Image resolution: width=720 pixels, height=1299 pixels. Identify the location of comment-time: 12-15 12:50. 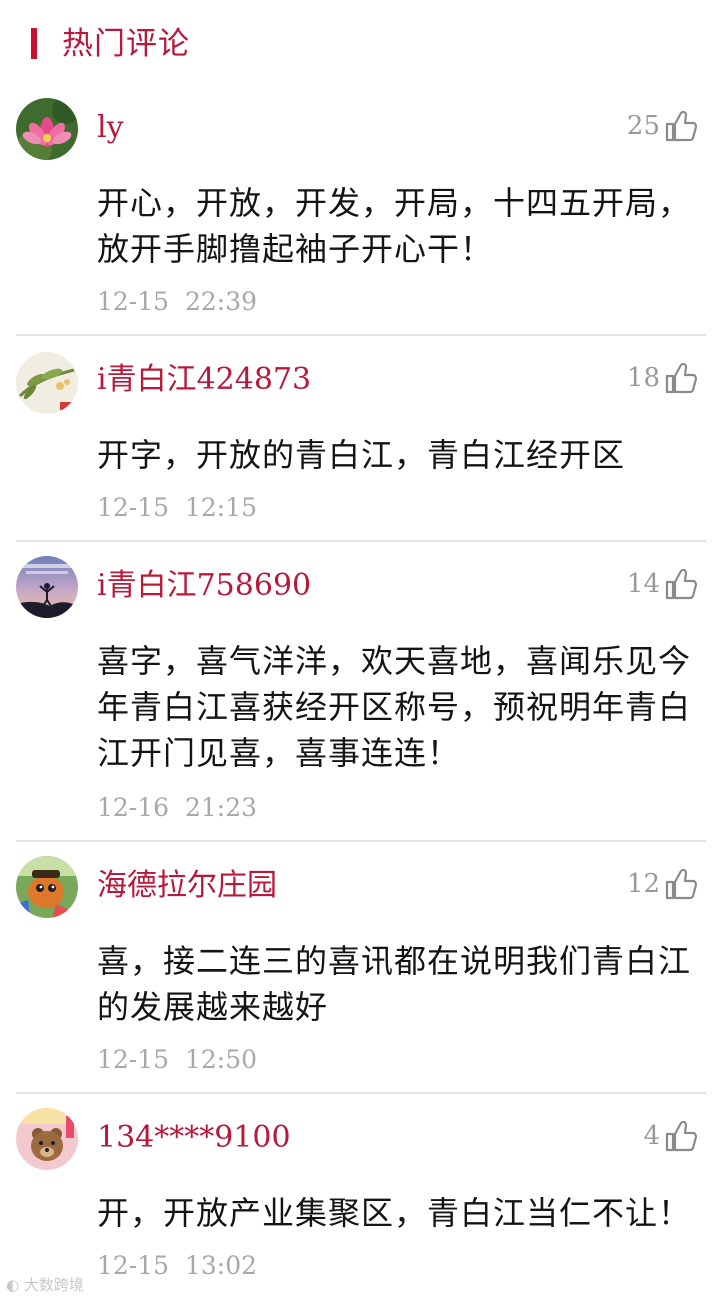
(177, 1059).